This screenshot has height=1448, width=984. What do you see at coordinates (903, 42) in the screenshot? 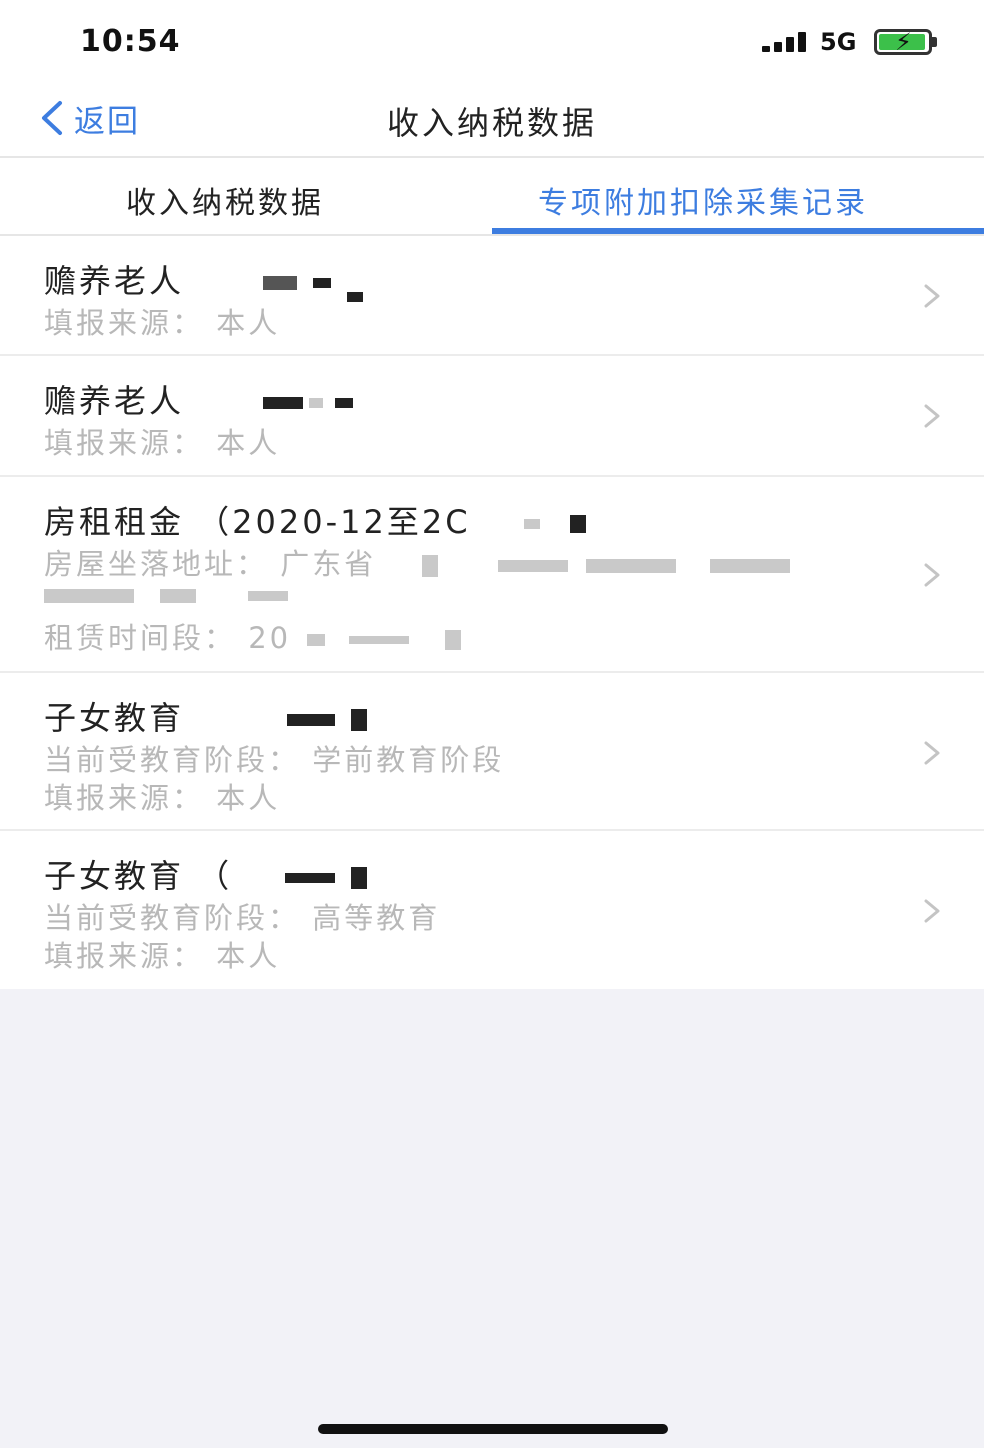
I see `charging-icon: ⚡` at bounding box center [903, 42].